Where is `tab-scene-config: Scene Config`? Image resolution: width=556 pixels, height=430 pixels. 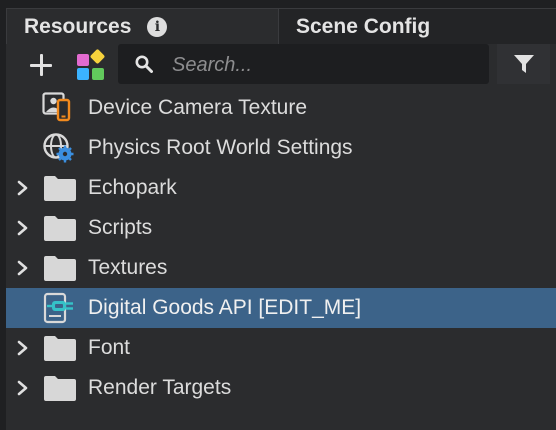
tab-scene-config: Scene Config is located at coordinates (417, 26).